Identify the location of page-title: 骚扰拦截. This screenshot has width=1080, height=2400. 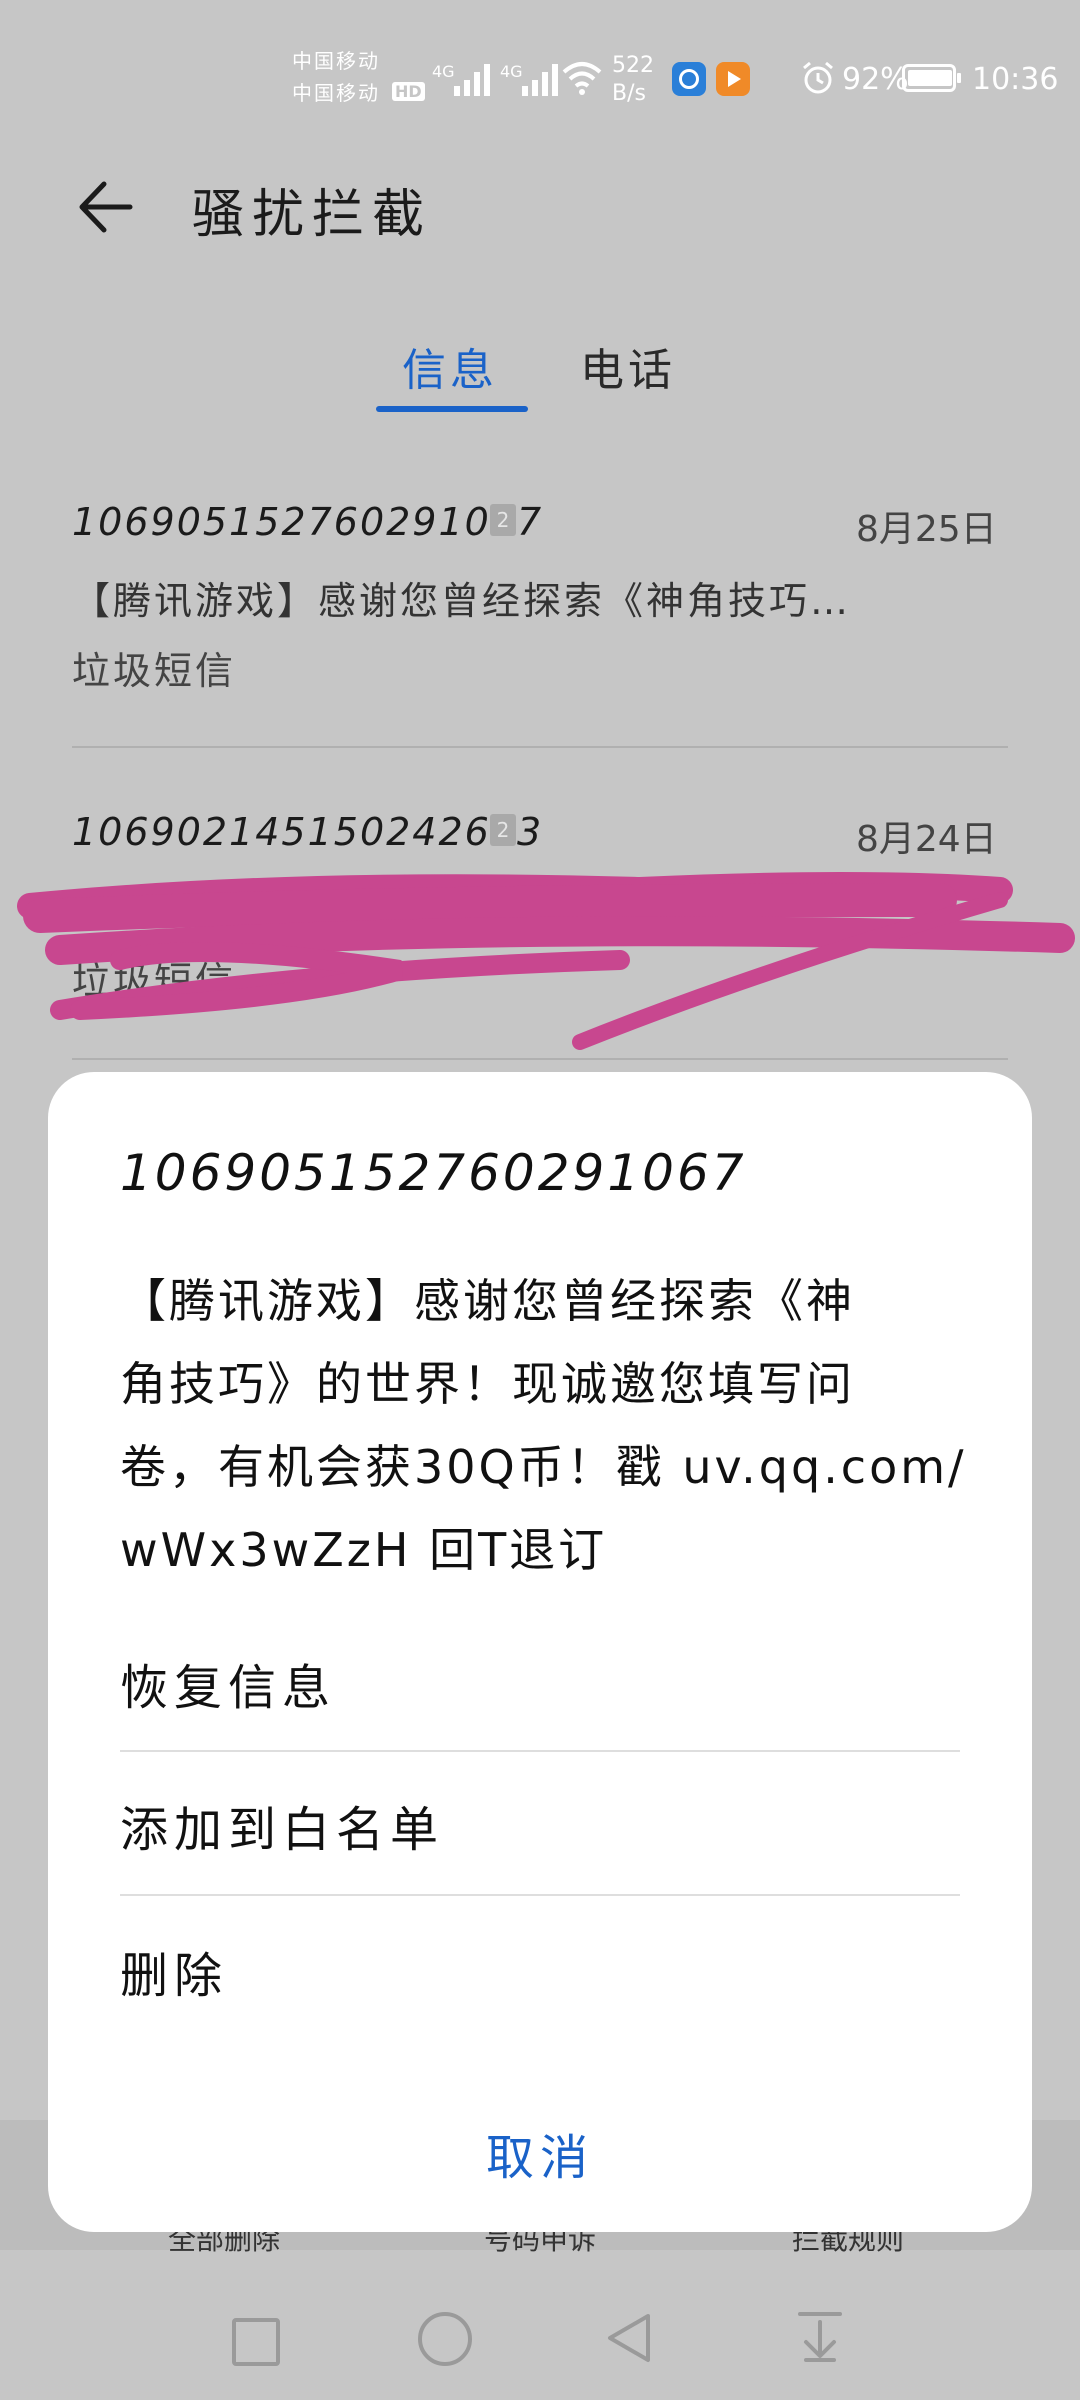
(312, 215).